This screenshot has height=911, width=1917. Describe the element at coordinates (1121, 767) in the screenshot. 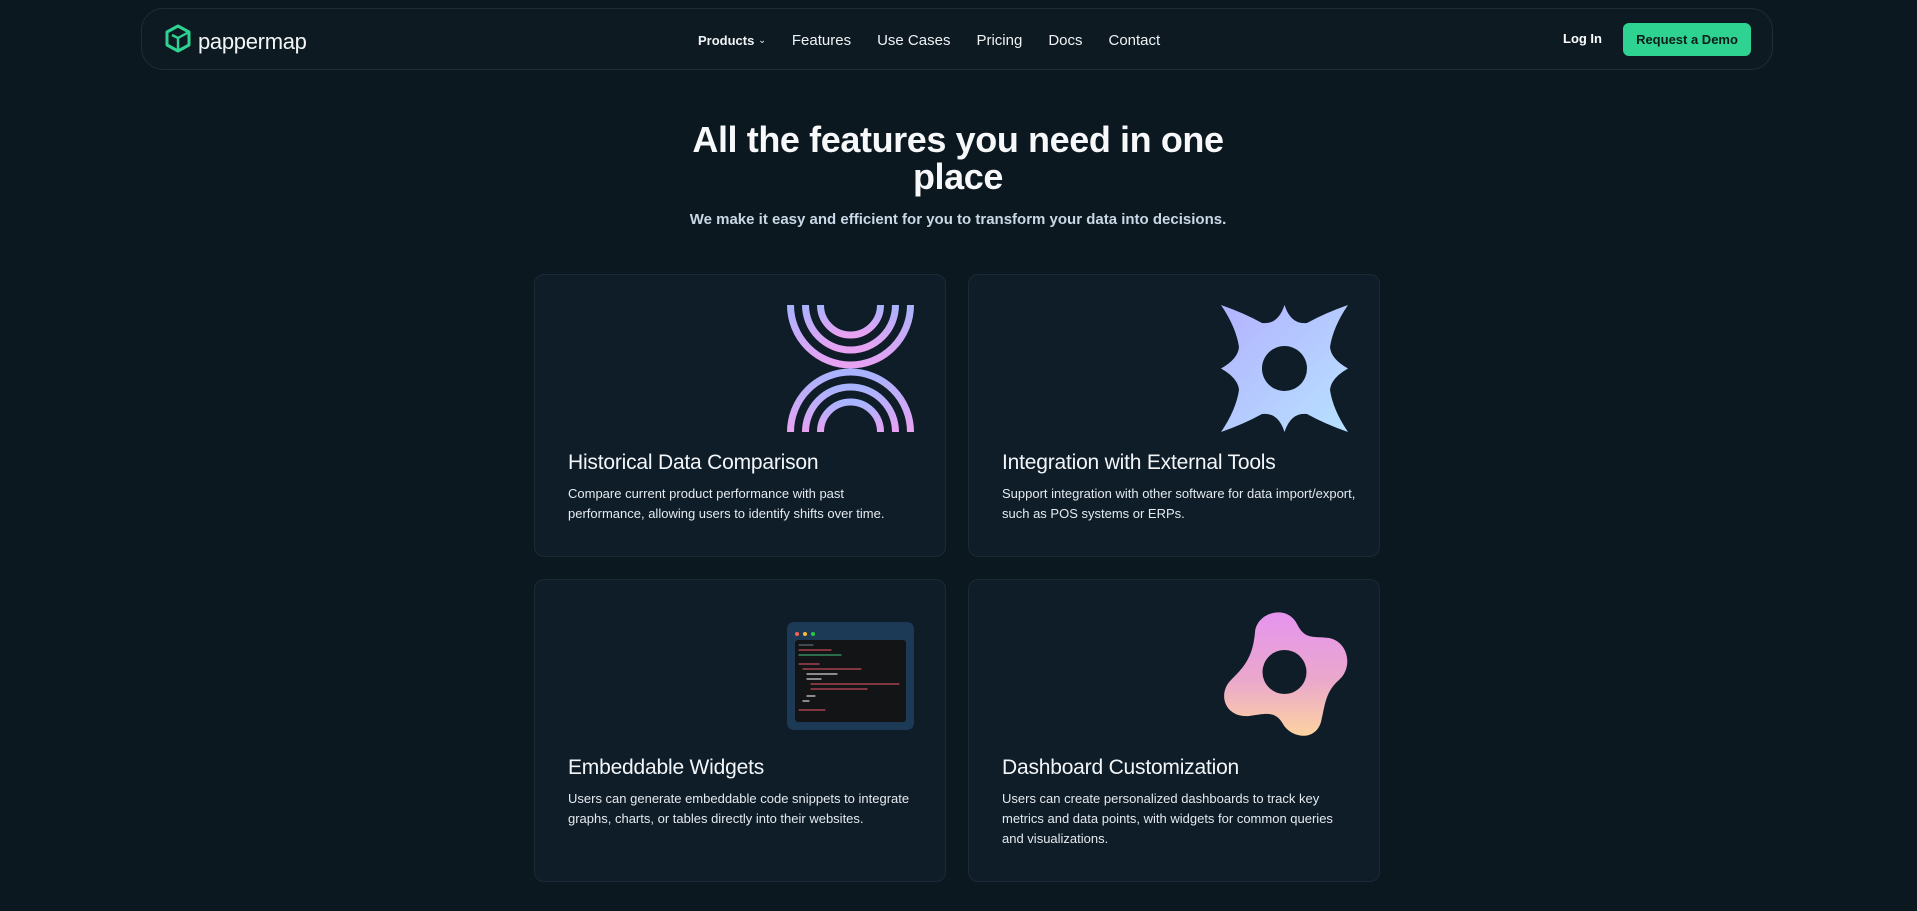

I see `feature-title: Dashboard Customization` at that location.